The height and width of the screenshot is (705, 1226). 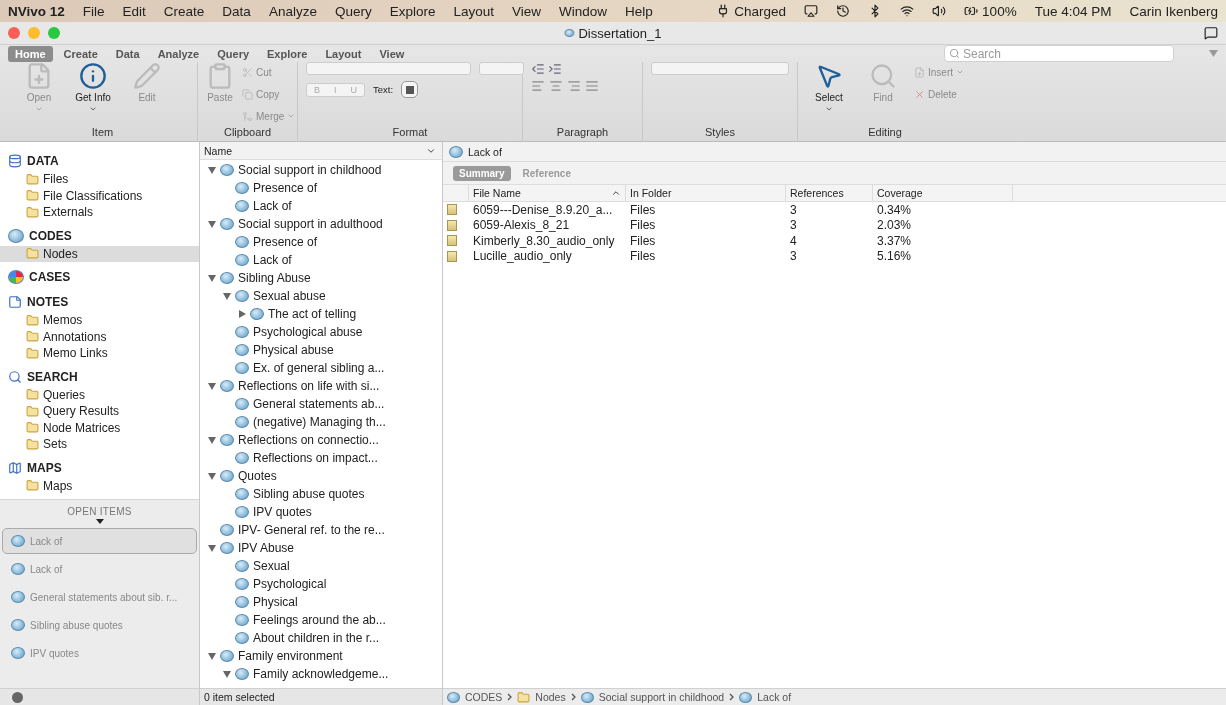 What do you see at coordinates (236, 11) in the screenshot?
I see `menu-item: Data` at bounding box center [236, 11].